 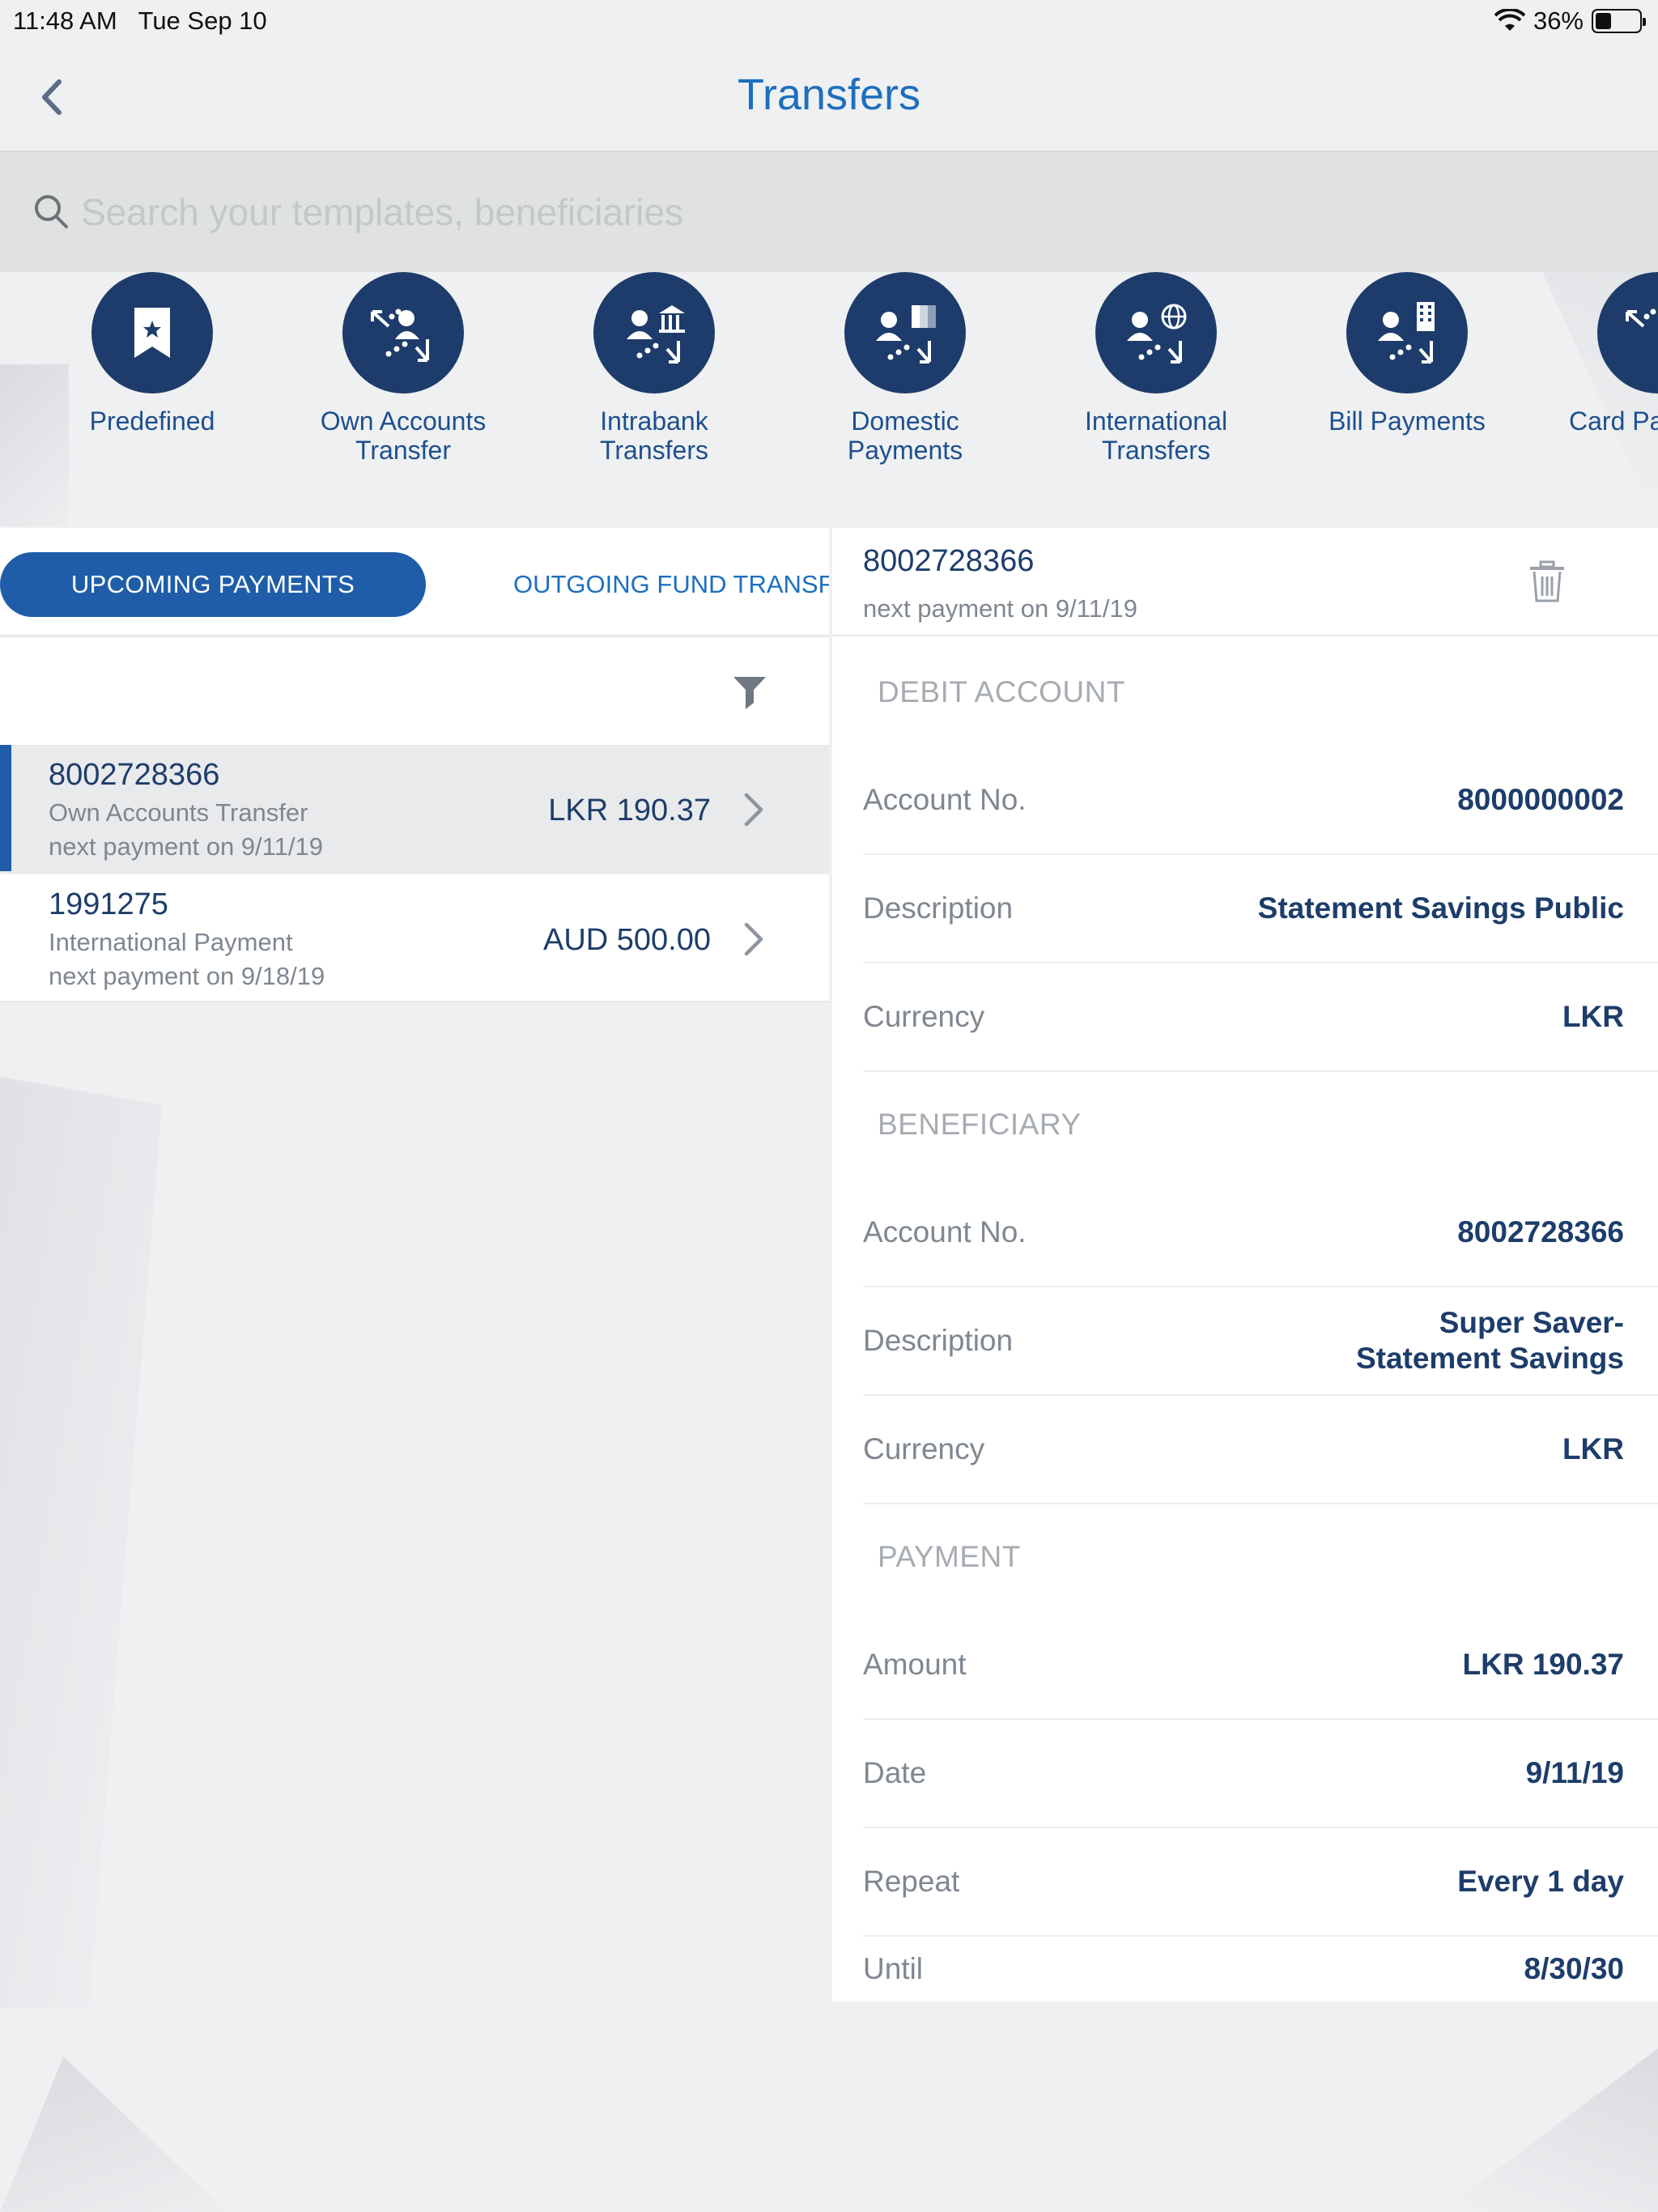 What do you see at coordinates (829, 22) in the screenshot?
I see `status-bar: 11:48 AM Tue Sep 10 36%` at bounding box center [829, 22].